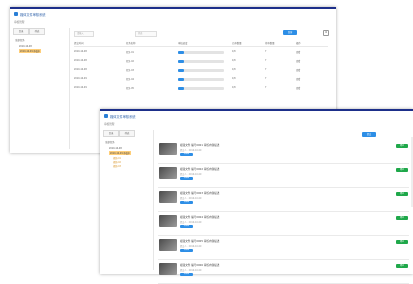 The height and width of the screenshot is (284, 413). I want to click on app-logo-icon, so click(16, 14).